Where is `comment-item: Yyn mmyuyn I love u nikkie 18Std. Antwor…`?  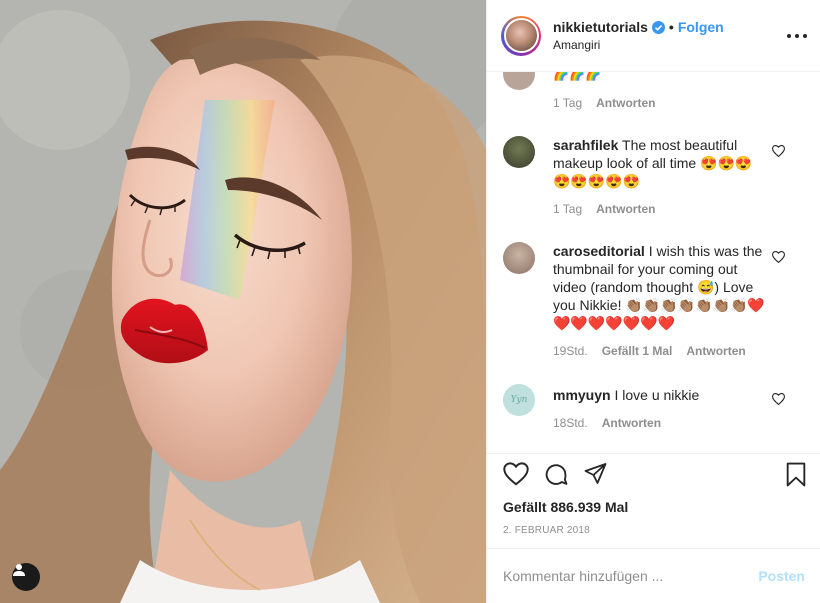
comment-item: Yyn mmyuyn I love u nikkie 18Std. Antwor… is located at coordinates (658, 407).